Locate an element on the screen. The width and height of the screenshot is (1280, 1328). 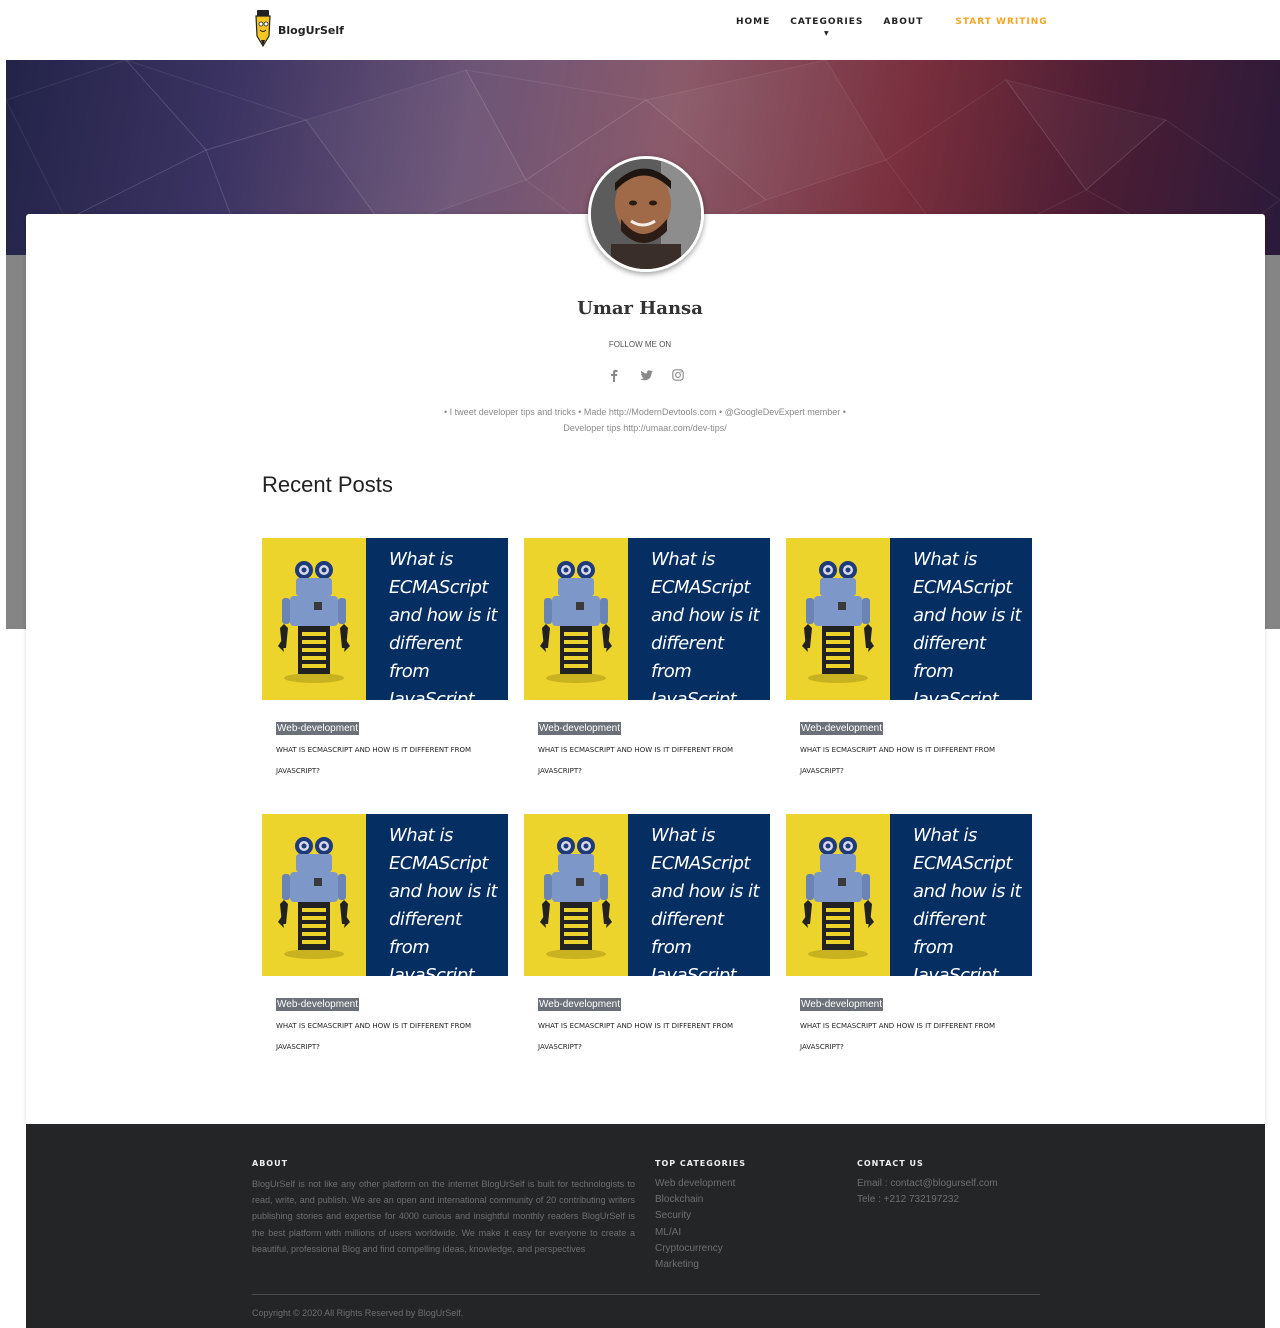
facebook-icon is located at coordinates (614, 375).